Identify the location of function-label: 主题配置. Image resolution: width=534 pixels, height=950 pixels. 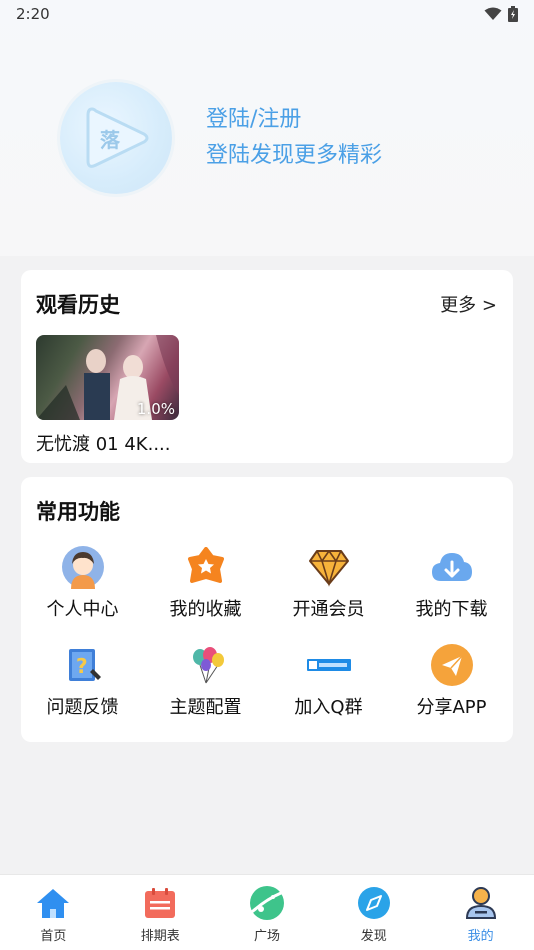
(205, 707).